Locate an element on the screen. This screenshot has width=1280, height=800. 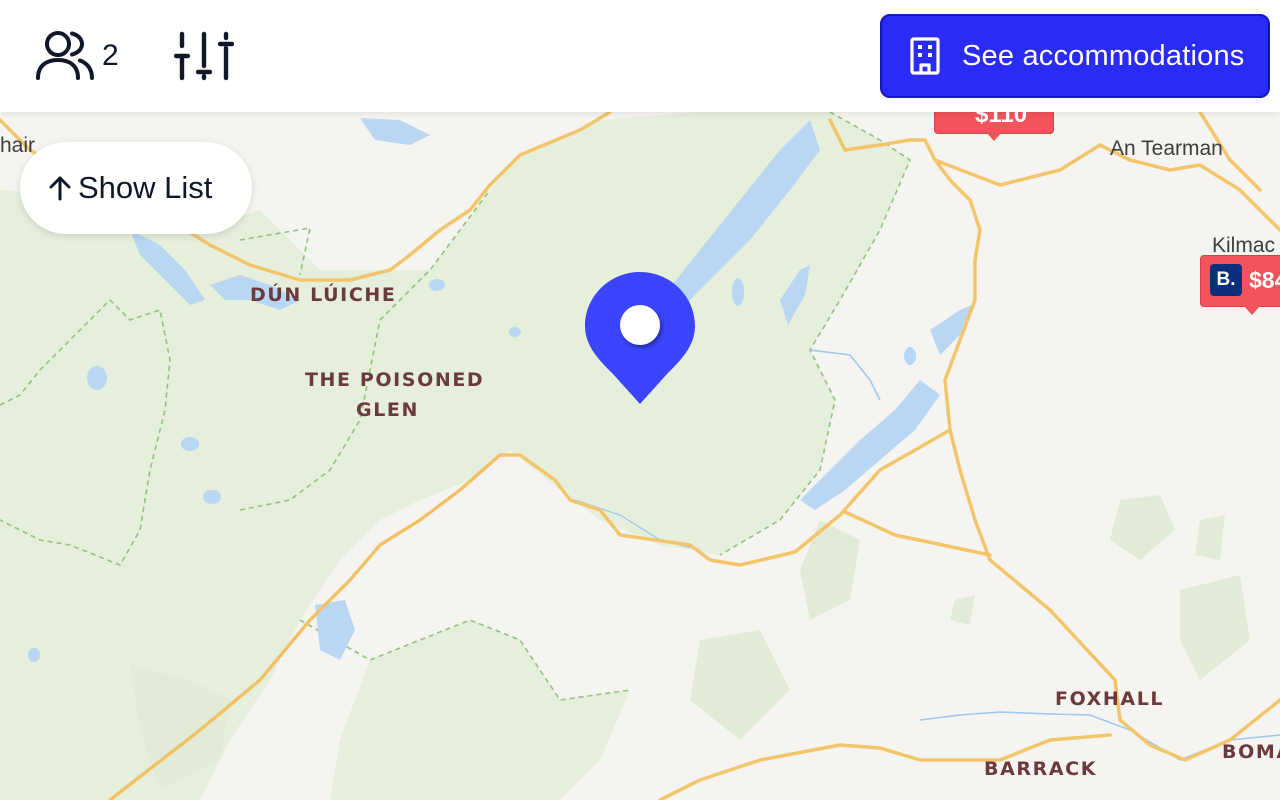
guests-button: 2 is located at coordinates (76, 56).